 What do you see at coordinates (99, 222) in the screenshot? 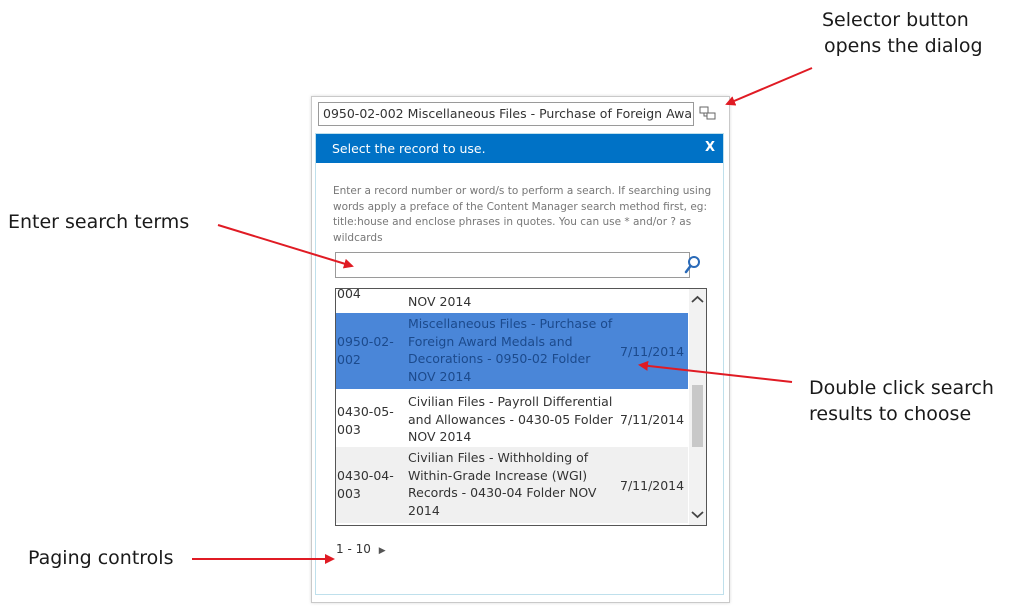
I see `callout-search-terms: Enter search terms` at bounding box center [99, 222].